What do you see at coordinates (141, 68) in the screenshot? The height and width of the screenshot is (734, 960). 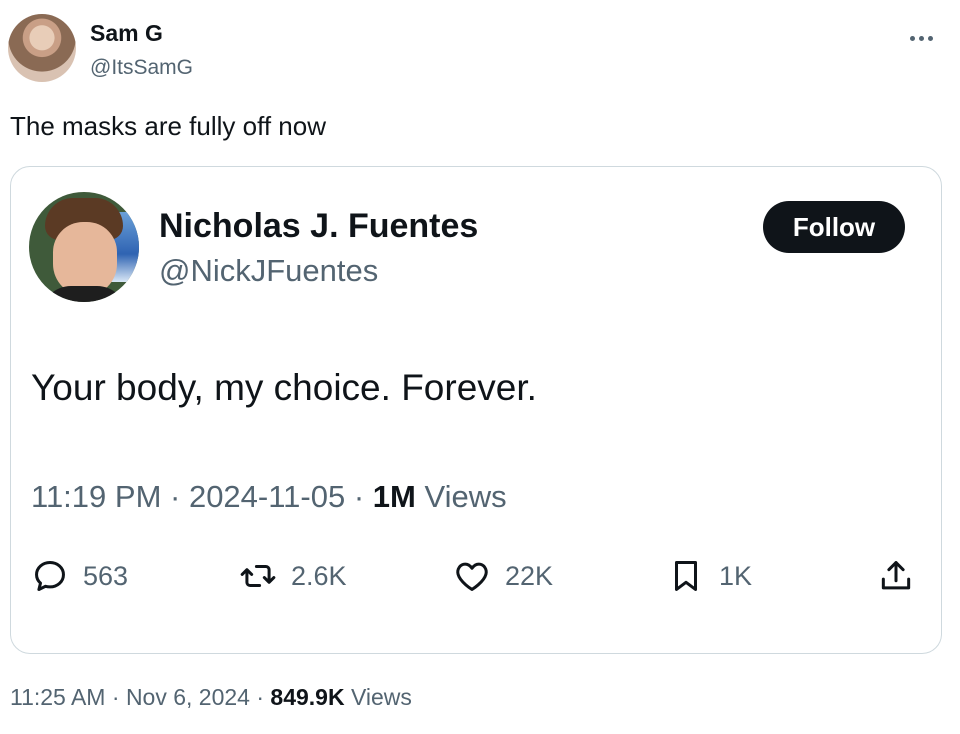 I see `author-handle: @ItsSamG` at bounding box center [141, 68].